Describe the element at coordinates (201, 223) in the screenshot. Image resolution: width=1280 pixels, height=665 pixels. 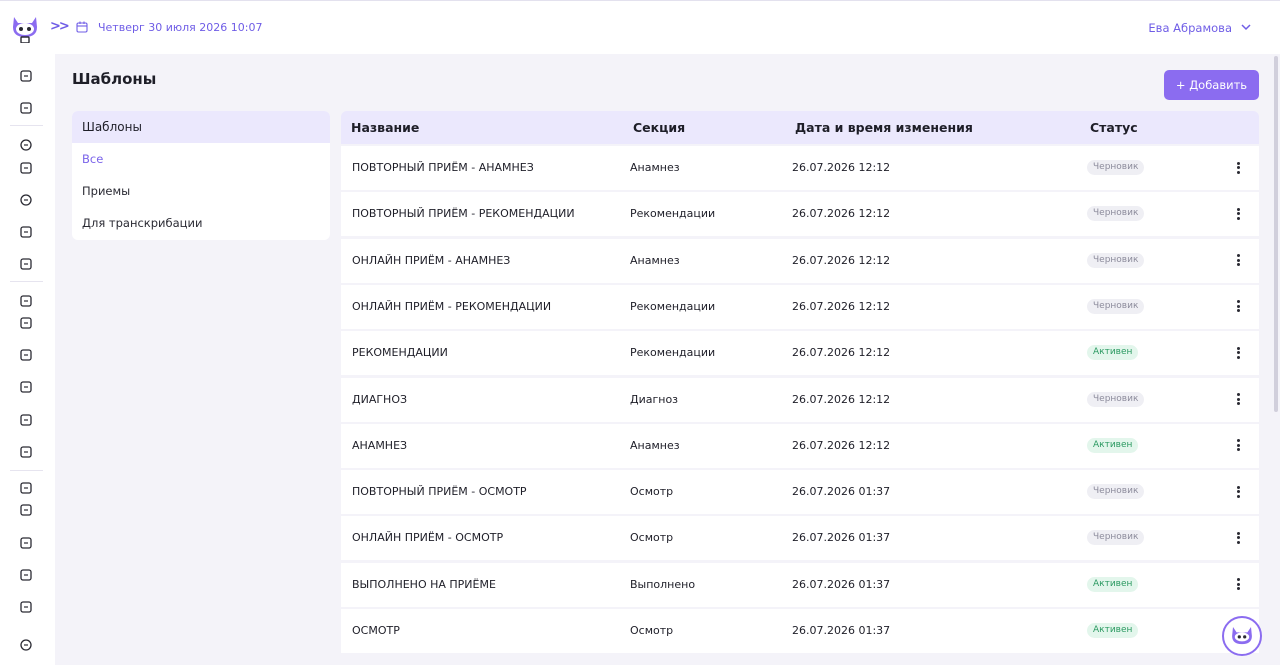
I see `filter-item-transcription: Для транскрибации` at that location.